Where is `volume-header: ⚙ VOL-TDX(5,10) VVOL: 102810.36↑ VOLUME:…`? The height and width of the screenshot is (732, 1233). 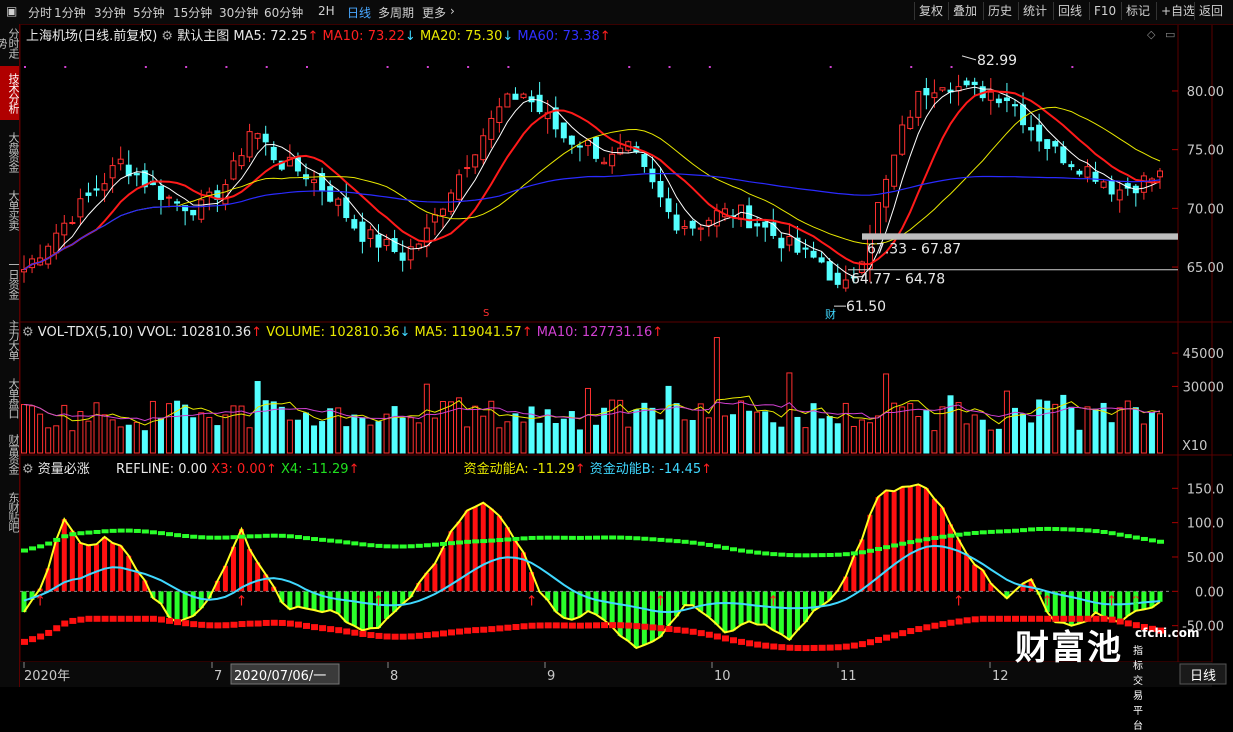
volume-header: ⚙ VOL-TDX(5,10) VVOL: 102810.36↑ VOLUME:… is located at coordinates (342, 332).